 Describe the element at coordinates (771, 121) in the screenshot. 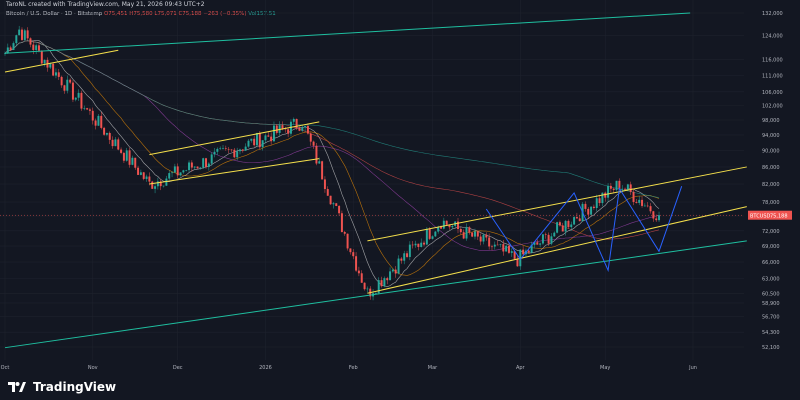

I see `y-tick-label: 98,000` at that location.